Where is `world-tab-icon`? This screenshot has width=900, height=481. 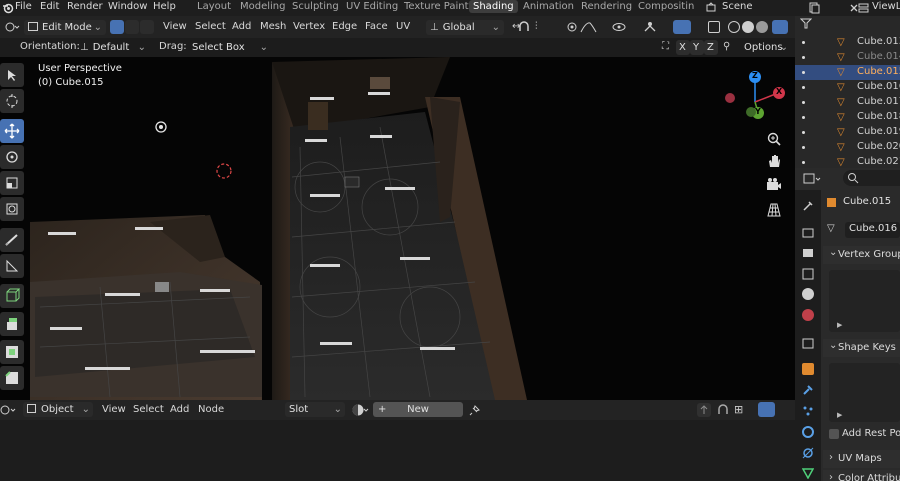
world-tab-icon is located at coordinates (808, 315).